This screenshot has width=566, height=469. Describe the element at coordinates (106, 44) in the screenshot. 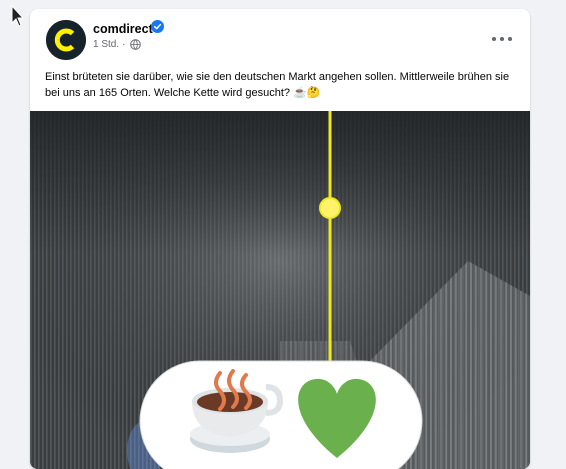

I see `post-timestamp: 1 Std.` at that location.